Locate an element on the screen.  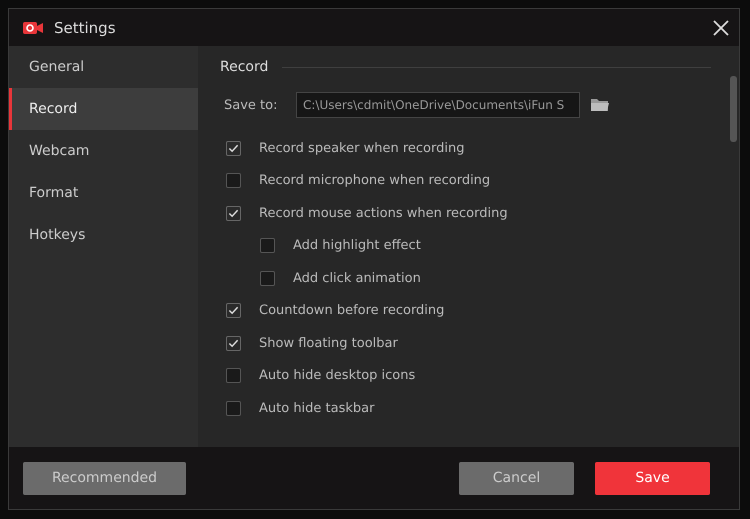
option-label: Countdown before recording is located at coordinates (351, 310).